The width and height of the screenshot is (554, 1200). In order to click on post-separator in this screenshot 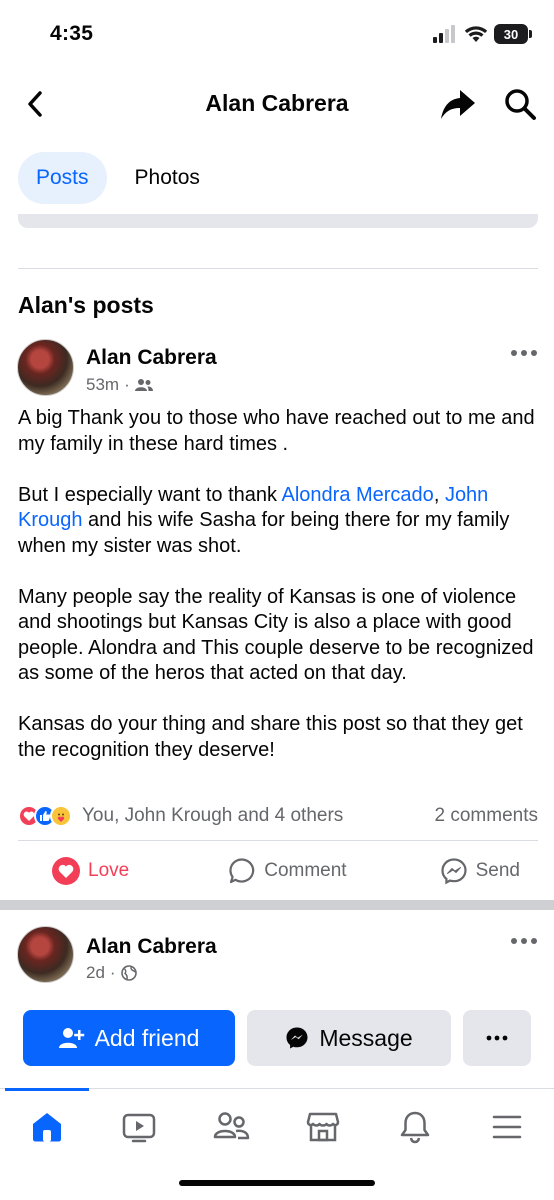, I will do `click(277, 905)`.